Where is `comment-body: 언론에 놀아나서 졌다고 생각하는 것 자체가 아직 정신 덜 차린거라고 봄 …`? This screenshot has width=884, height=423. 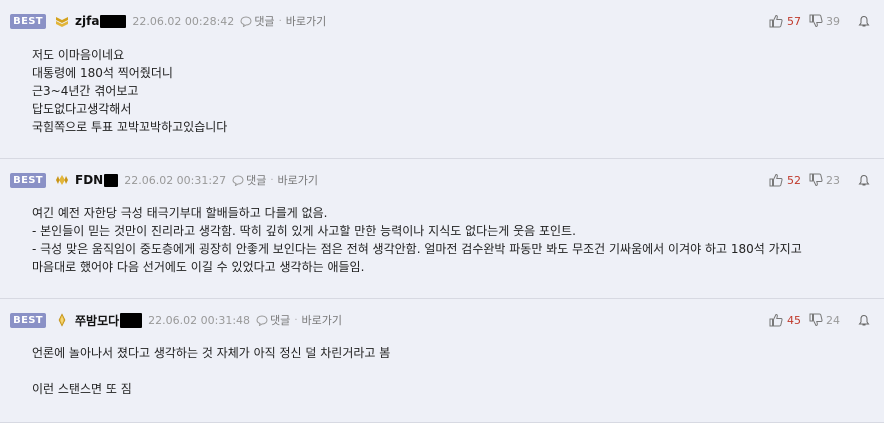 comment-body: 언론에 놀아나서 졌다고 생각하는 것 자체가 아직 정신 덜 차린거라고 봄 … is located at coordinates (211, 371).